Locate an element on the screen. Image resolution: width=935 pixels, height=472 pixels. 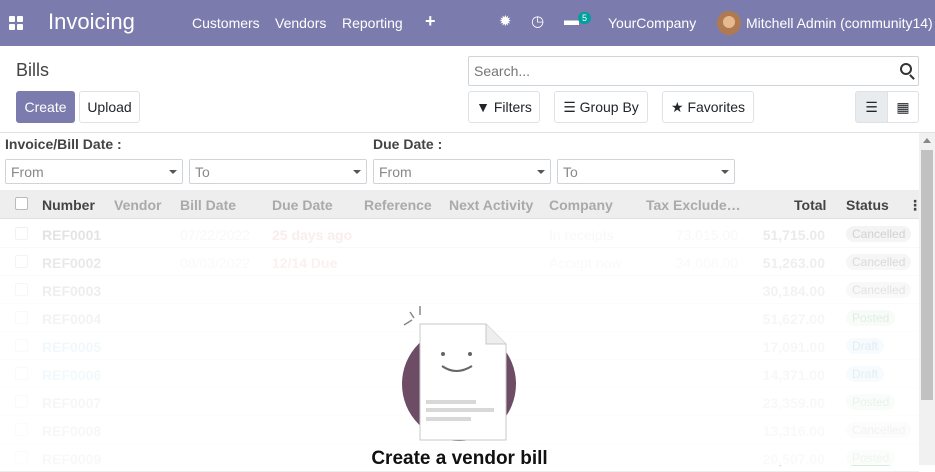
search-box is located at coordinates (693, 71).